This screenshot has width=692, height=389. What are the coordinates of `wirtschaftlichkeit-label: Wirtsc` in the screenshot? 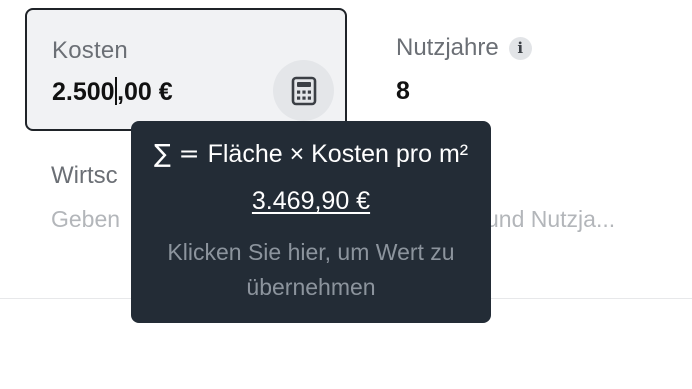 It's located at (84, 175).